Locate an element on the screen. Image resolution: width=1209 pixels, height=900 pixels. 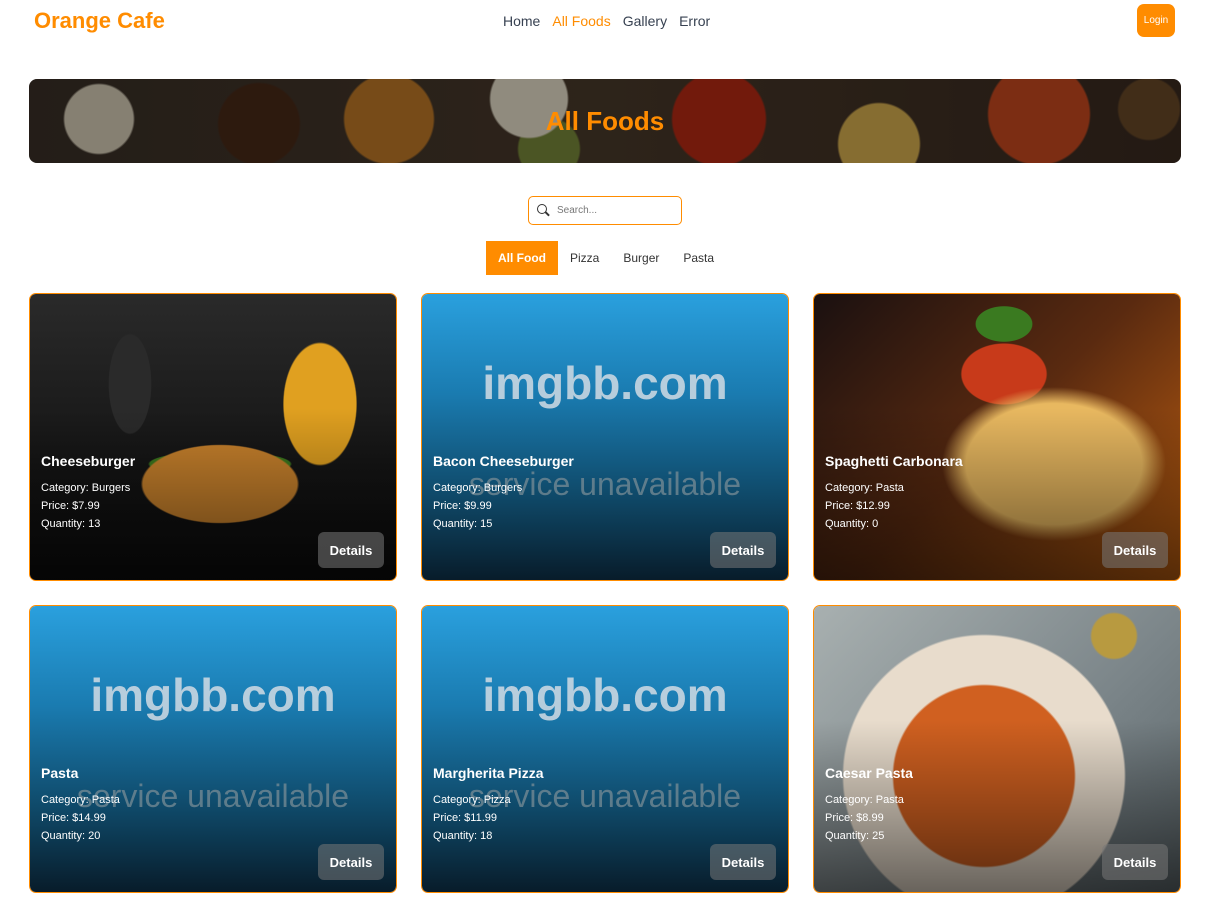
search-box is located at coordinates (605, 210).